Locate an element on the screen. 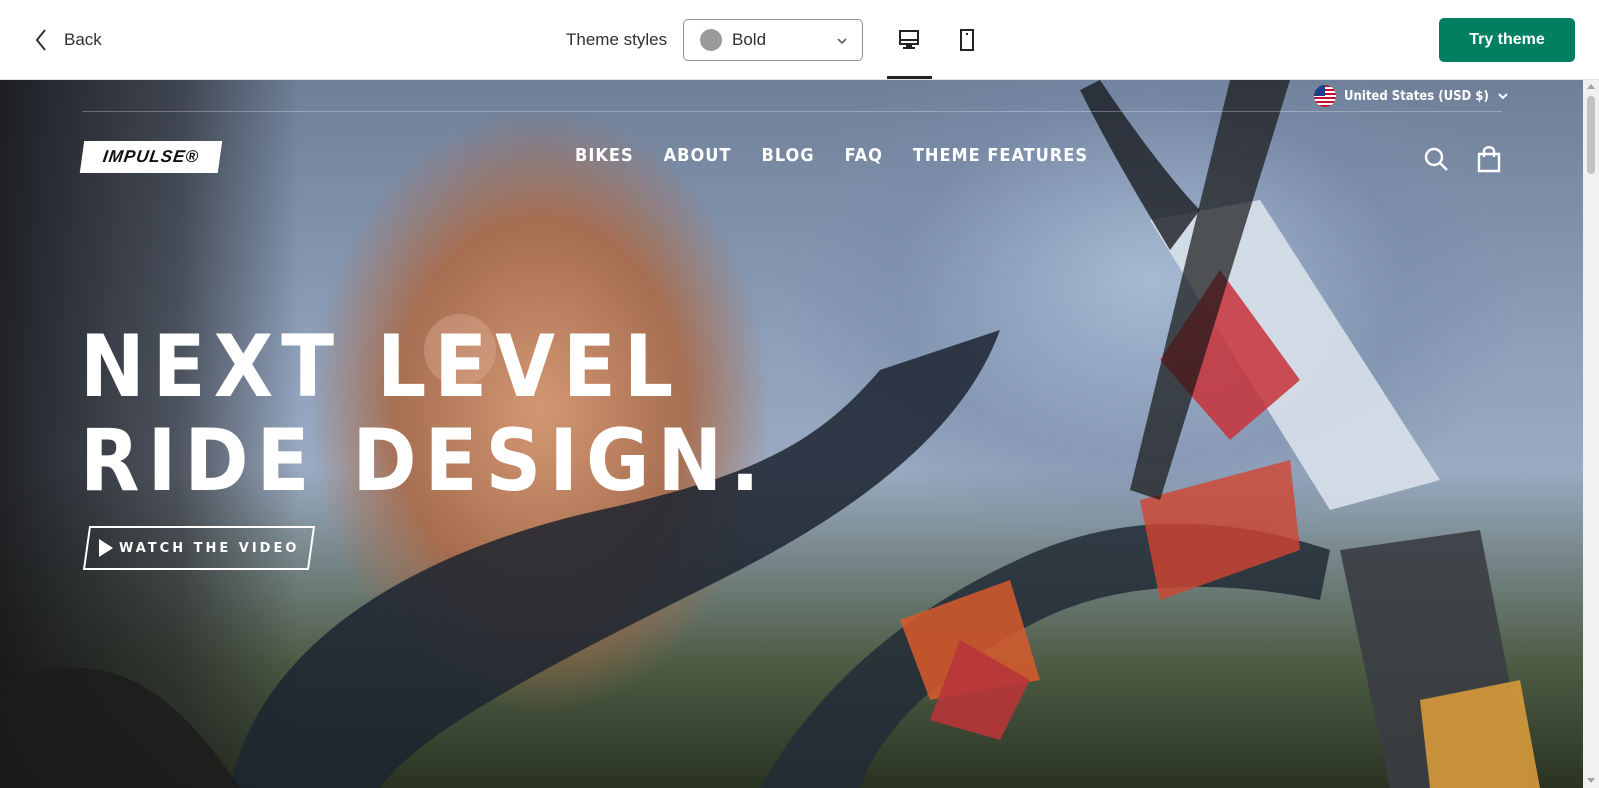 This screenshot has height=788, width=1599. store-logo: IMPULSE® is located at coordinates (151, 157).